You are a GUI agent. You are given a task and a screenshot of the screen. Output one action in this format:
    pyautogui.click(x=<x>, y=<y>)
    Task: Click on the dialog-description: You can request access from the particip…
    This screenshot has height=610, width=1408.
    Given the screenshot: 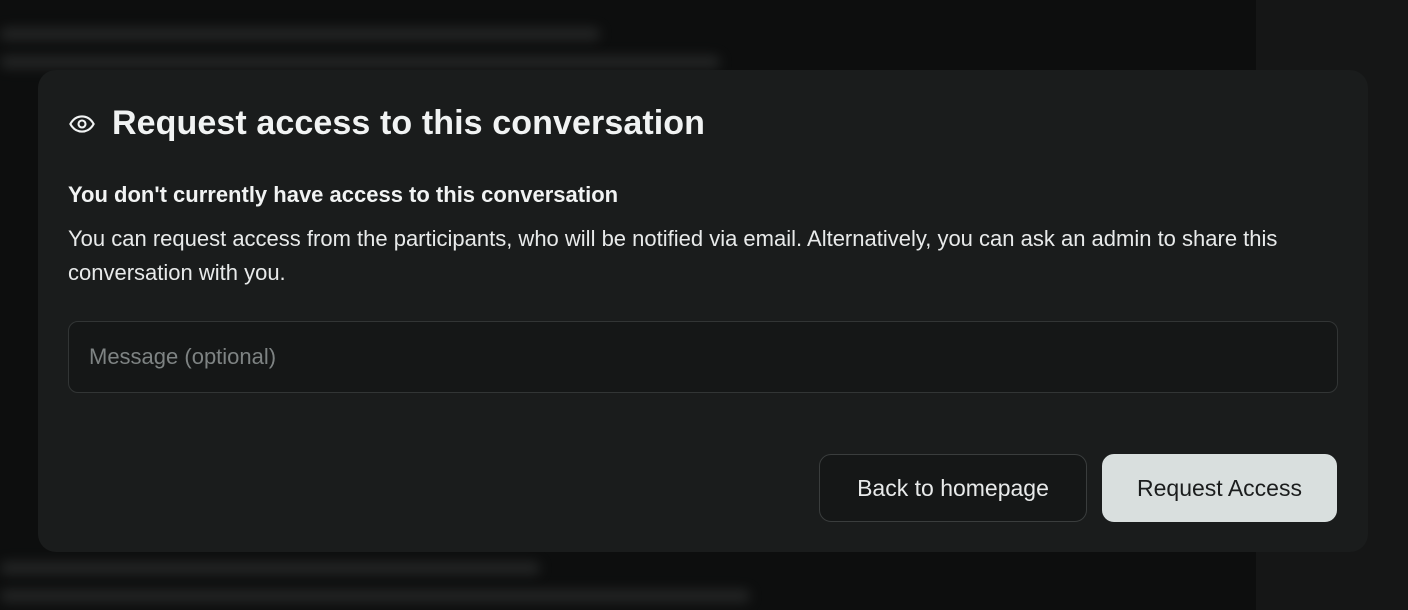 What is the action you would take?
    pyautogui.click(x=673, y=255)
    